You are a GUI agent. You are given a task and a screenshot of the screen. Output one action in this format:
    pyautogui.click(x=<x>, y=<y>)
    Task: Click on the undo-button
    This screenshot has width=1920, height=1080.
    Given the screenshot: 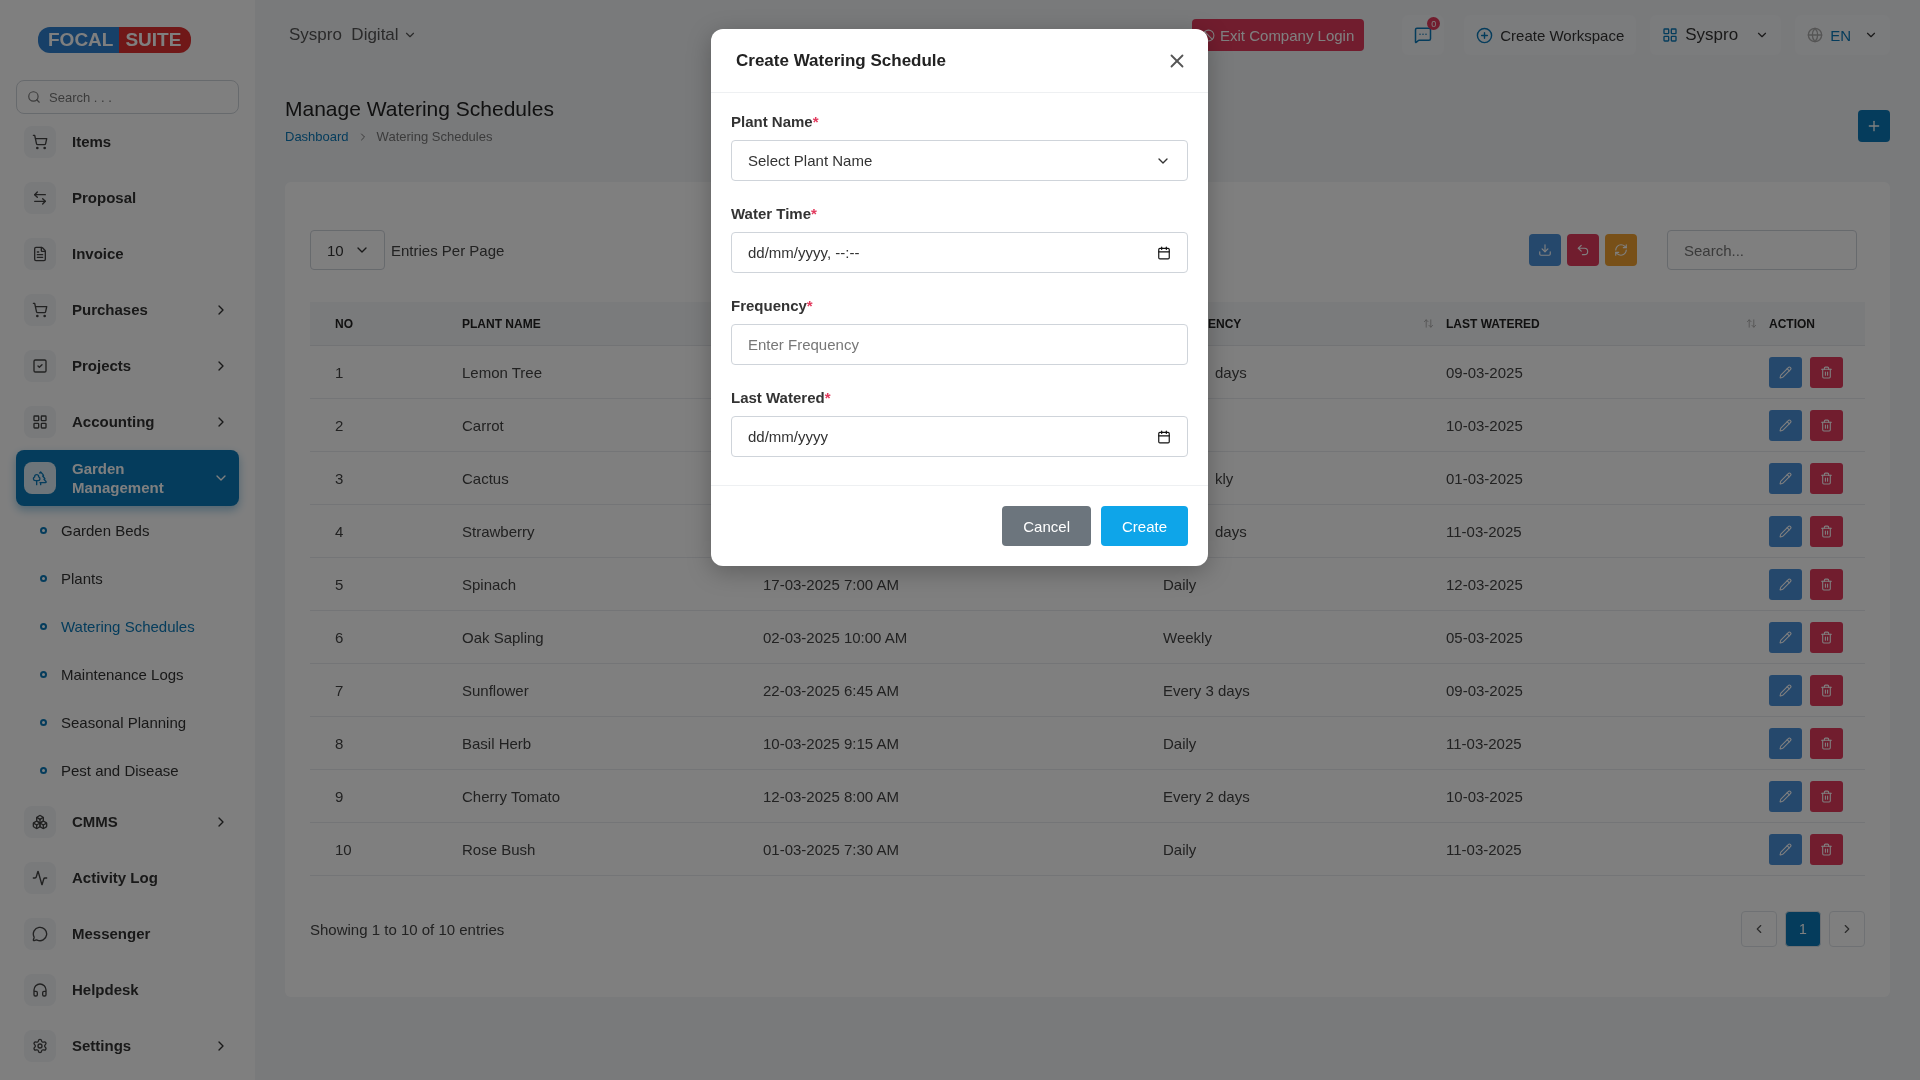 What is the action you would take?
    pyautogui.click(x=1583, y=250)
    